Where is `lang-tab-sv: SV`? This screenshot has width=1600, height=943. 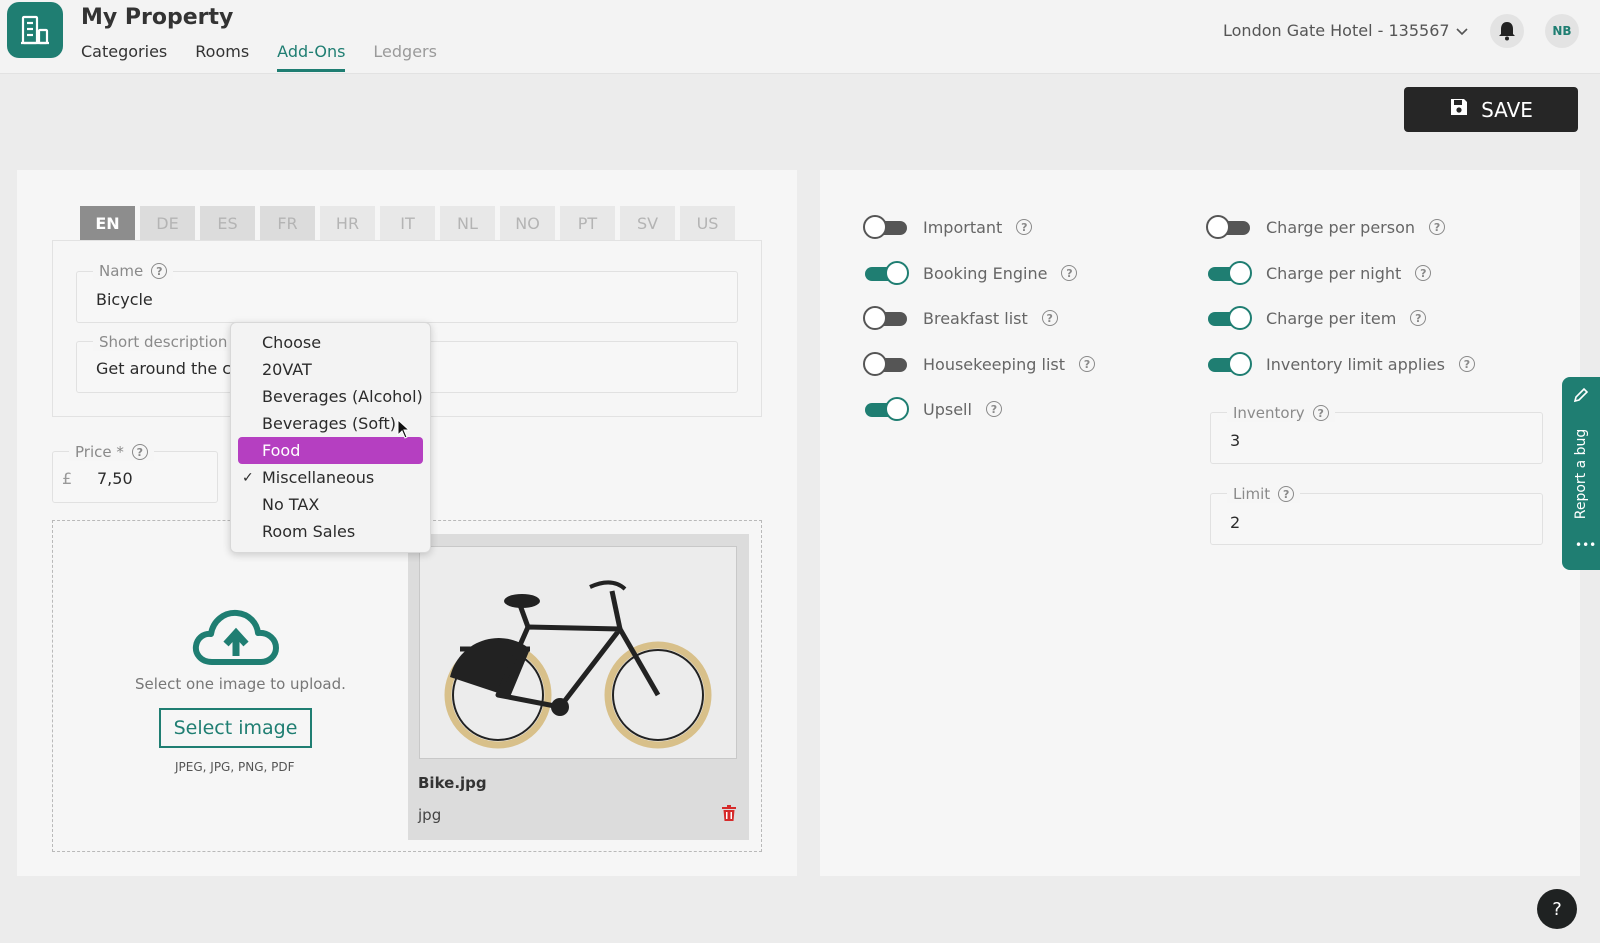 lang-tab-sv: SV is located at coordinates (647, 223).